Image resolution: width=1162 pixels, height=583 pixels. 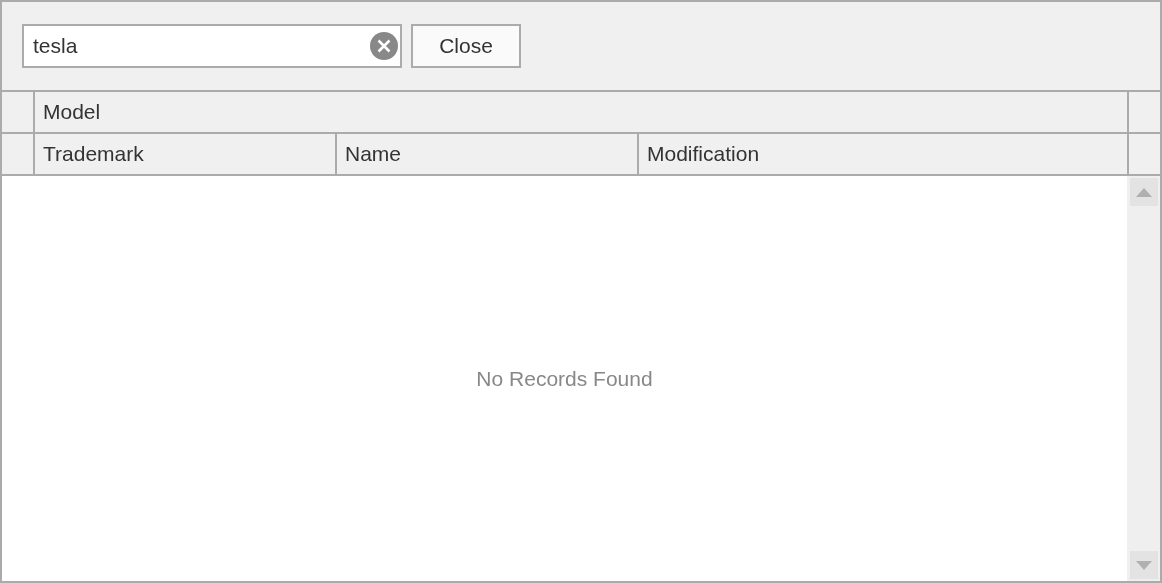 What do you see at coordinates (384, 46) in the screenshot?
I see `clear-icon` at bounding box center [384, 46].